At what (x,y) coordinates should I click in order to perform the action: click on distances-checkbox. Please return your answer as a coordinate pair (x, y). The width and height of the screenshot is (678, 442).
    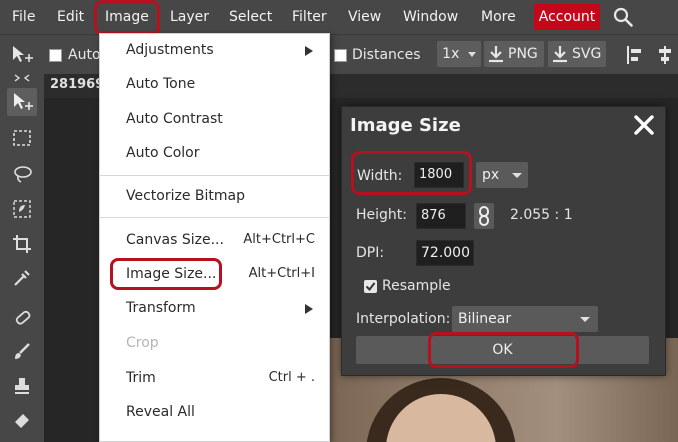
    Looking at the image, I should click on (340, 55).